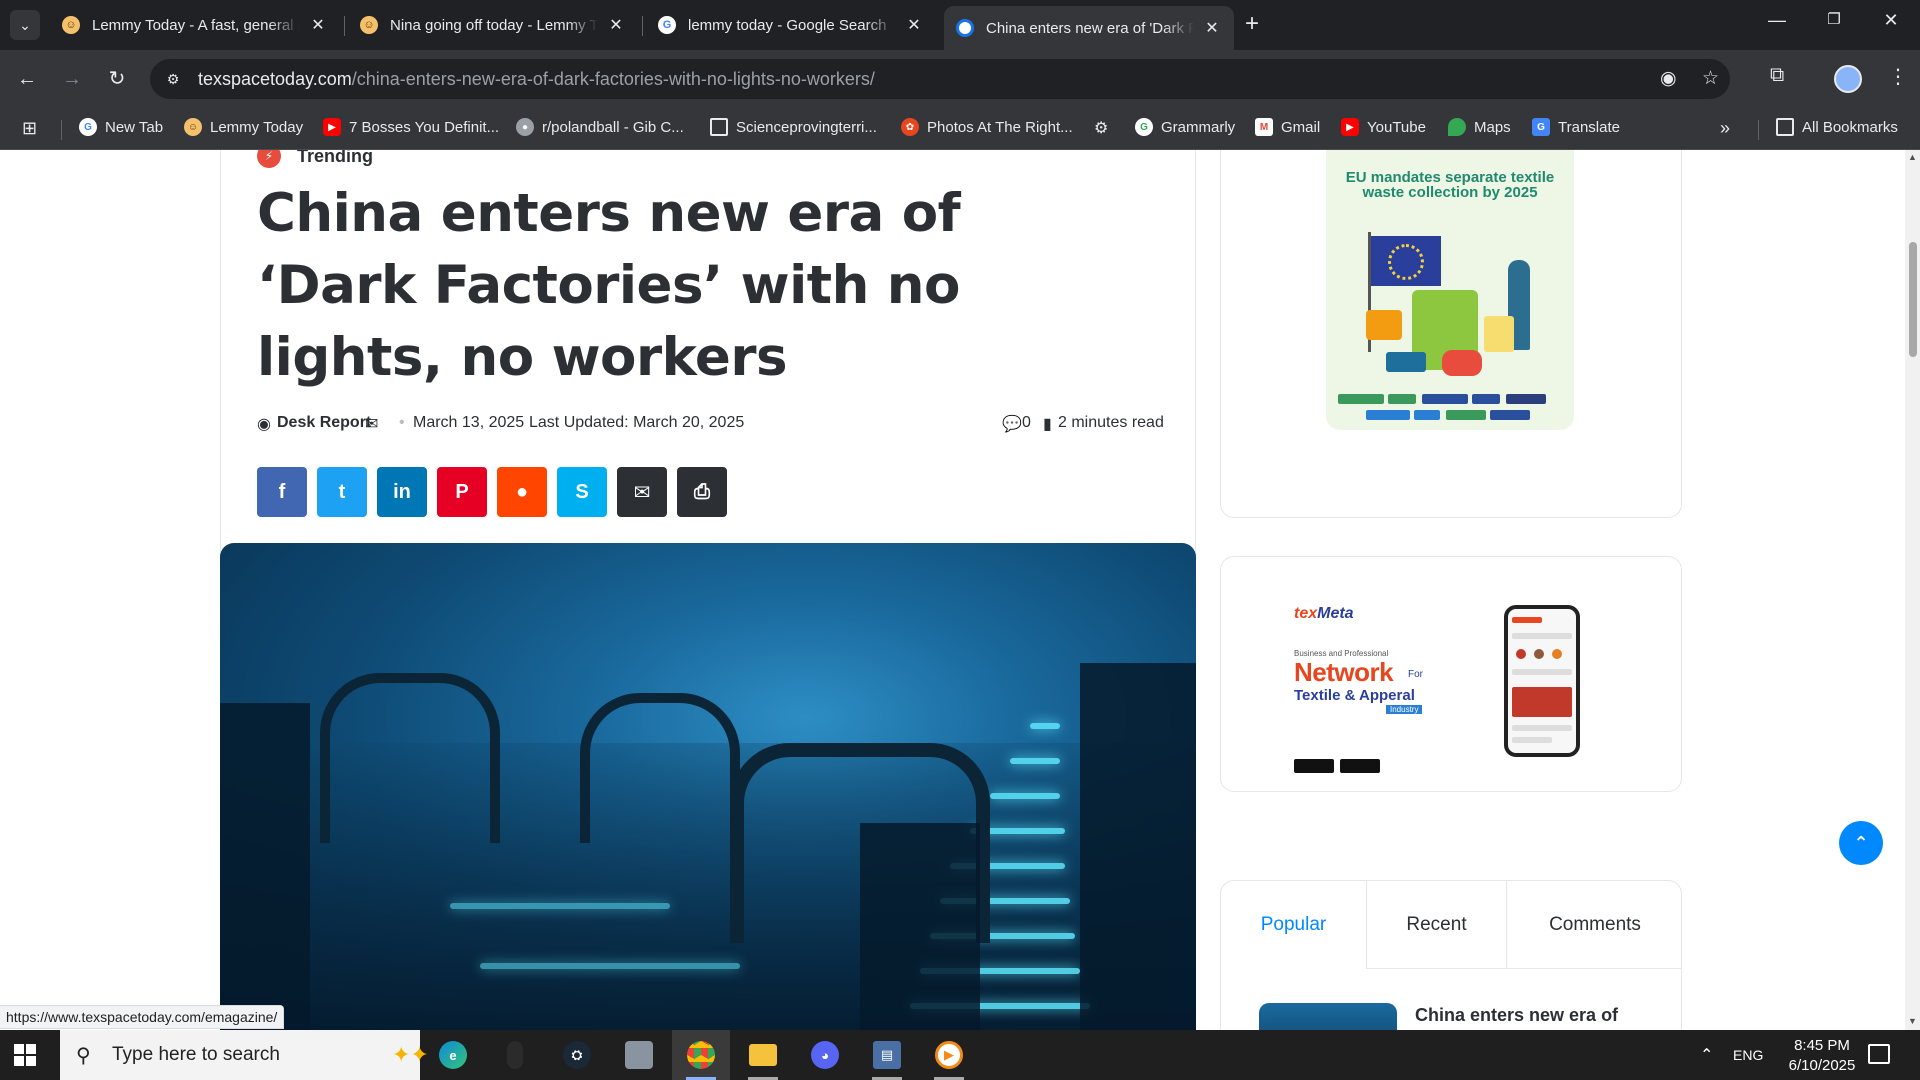 The height and width of the screenshot is (1080, 1920). I want to click on tab-search-button: ⌄, so click(25, 25).